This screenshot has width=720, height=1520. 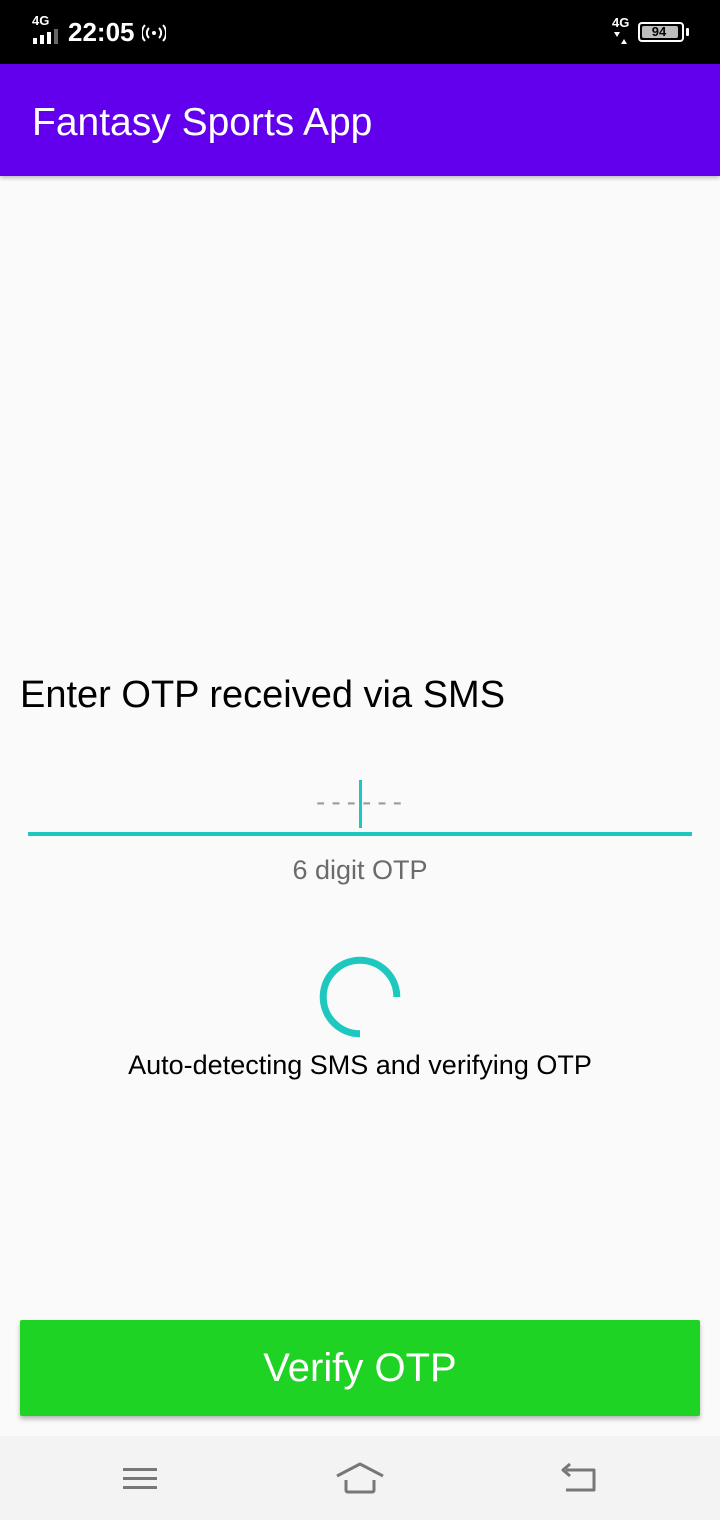 What do you see at coordinates (620, 38) in the screenshot?
I see `data-arrows-icon` at bounding box center [620, 38].